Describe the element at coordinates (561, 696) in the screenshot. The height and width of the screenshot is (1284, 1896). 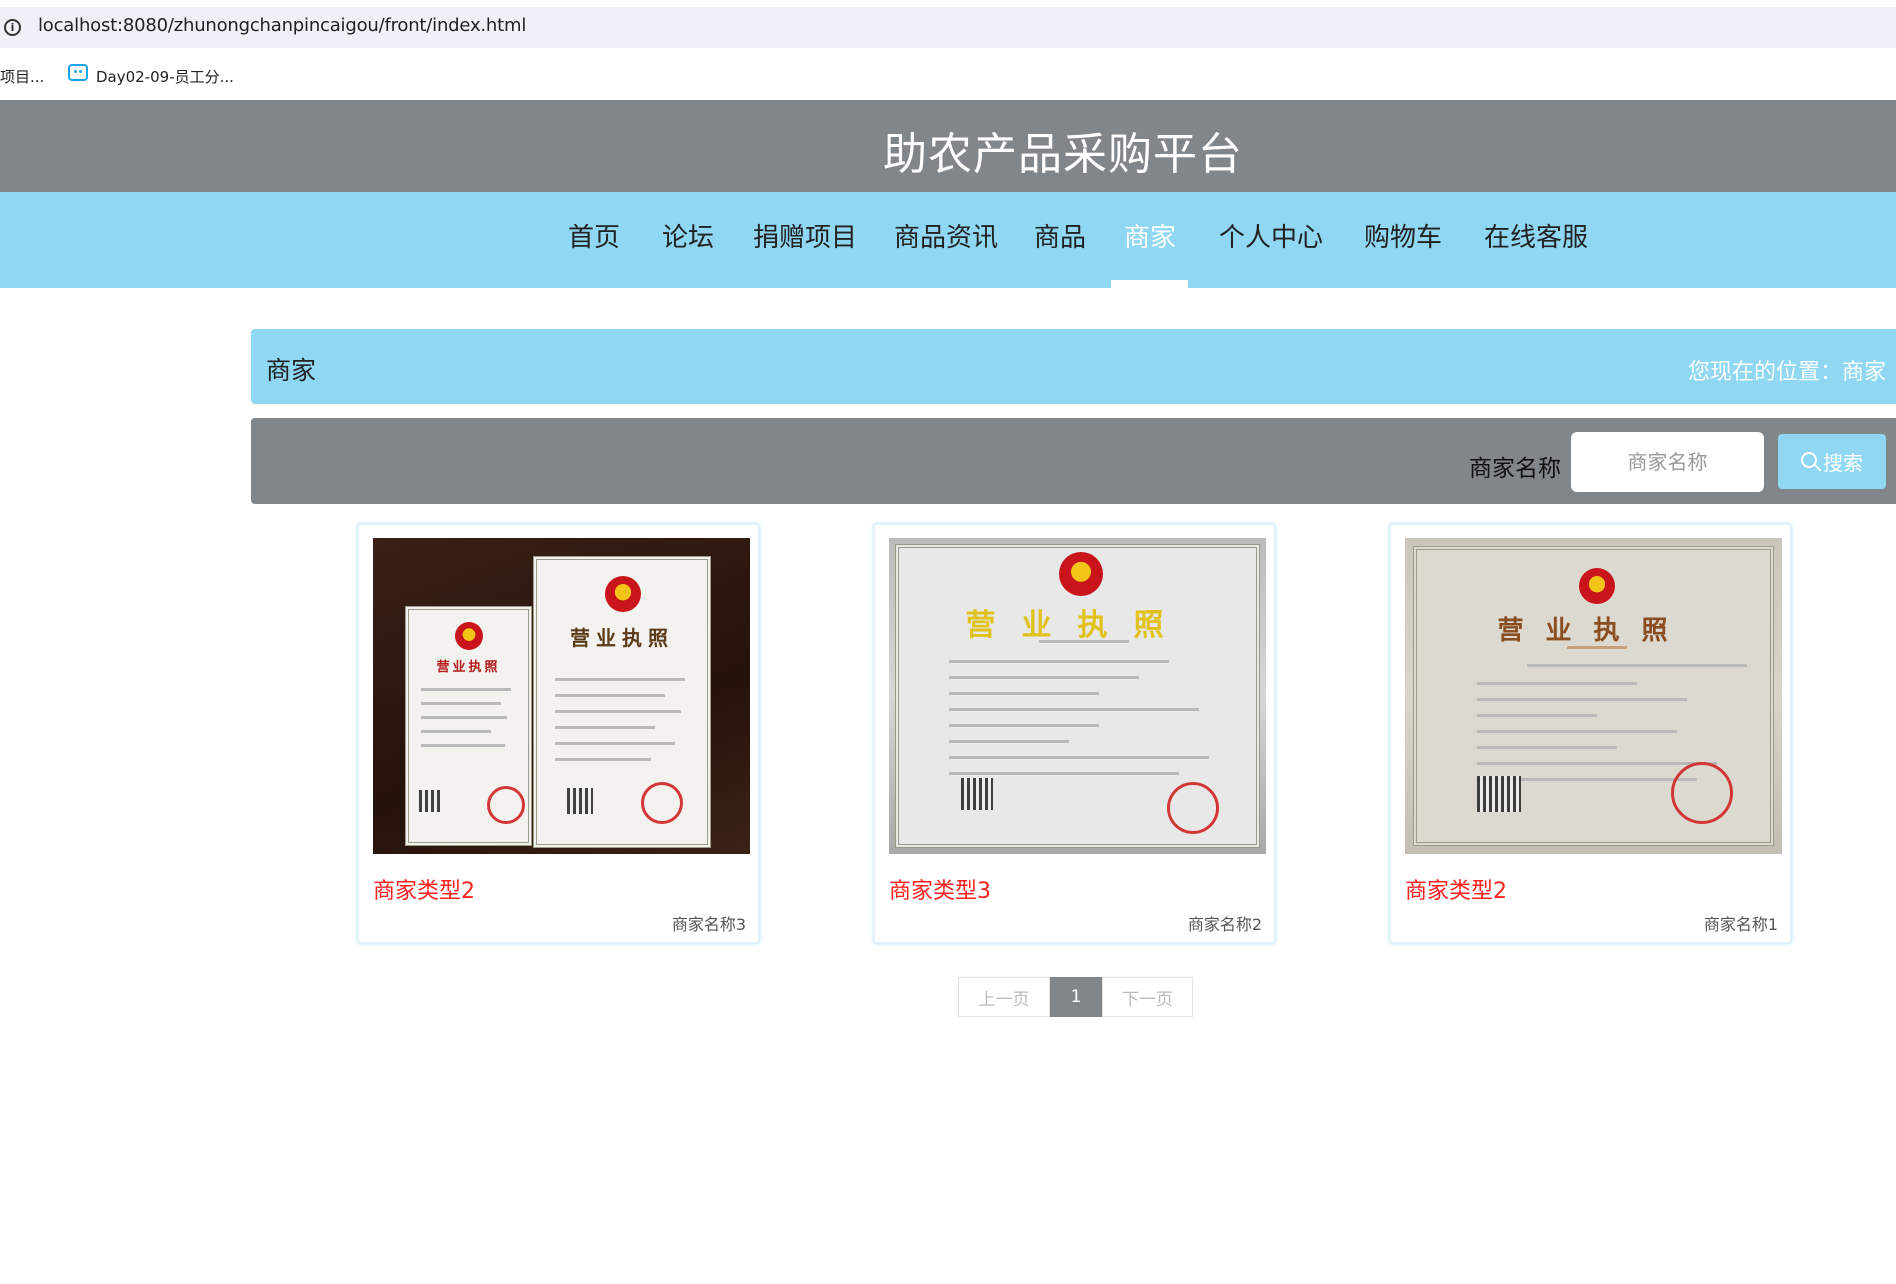
I see `business-license-image: 营业执照 营业执照` at that location.